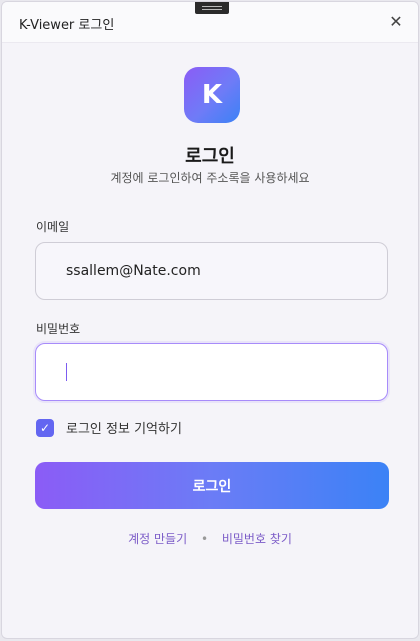  Describe the element at coordinates (53, 227) in the screenshot. I see `email-label: 이메일` at that location.